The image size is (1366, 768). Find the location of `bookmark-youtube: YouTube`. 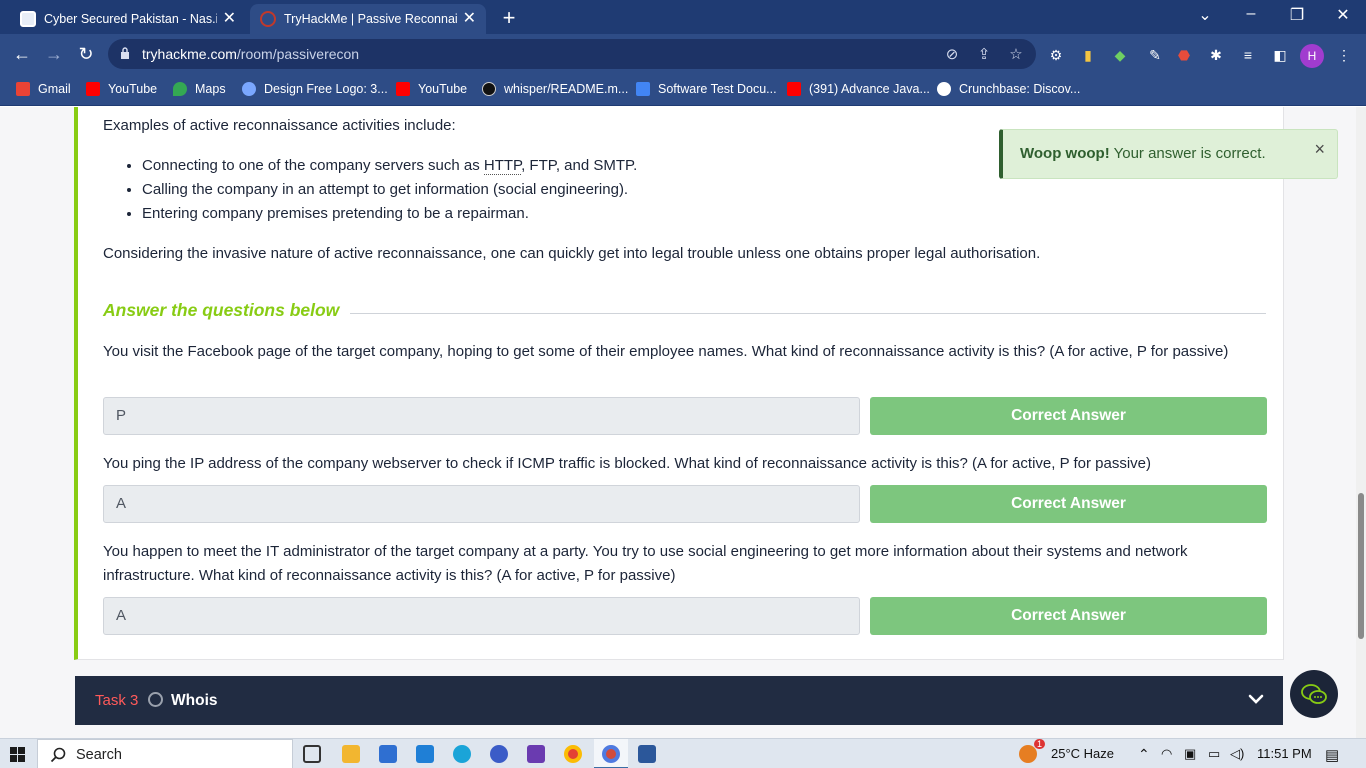

bookmark-youtube: YouTube is located at coordinates (121, 89).